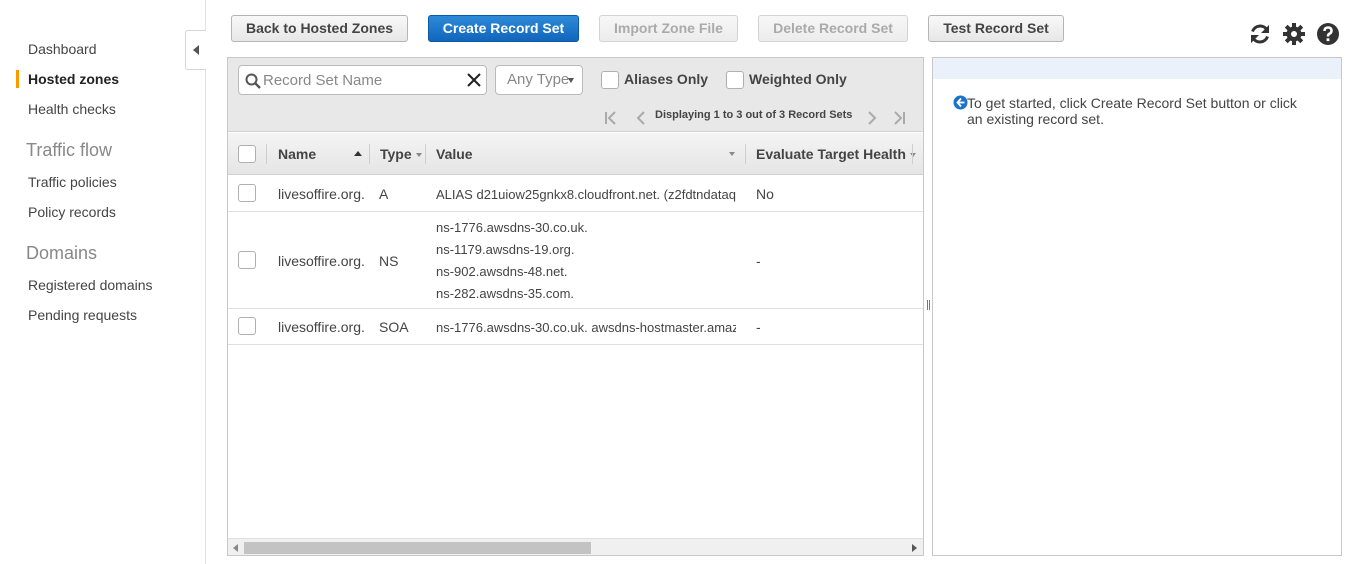 This screenshot has width=1356, height=564. I want to click on record-type-value: Any Type, so click(538, 79).